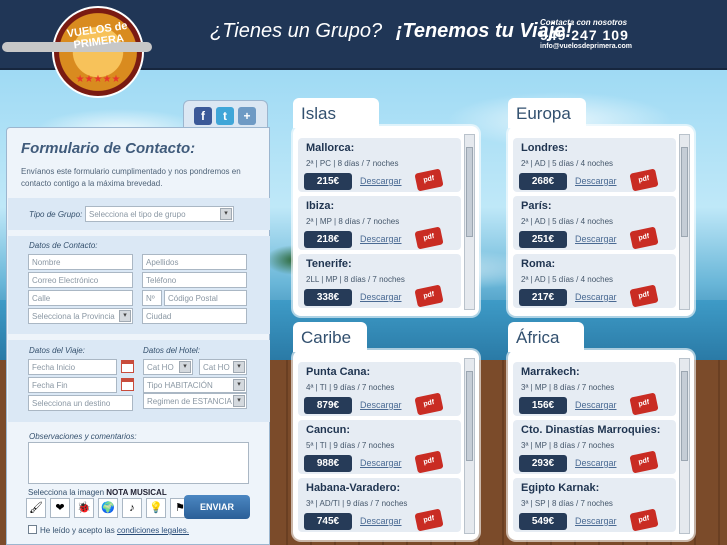  What do you see at coordinates (586, 46) in the screenshot?
I see `contact-email: info@vuelosdeprimera.com` at bounding box center [586, 46].